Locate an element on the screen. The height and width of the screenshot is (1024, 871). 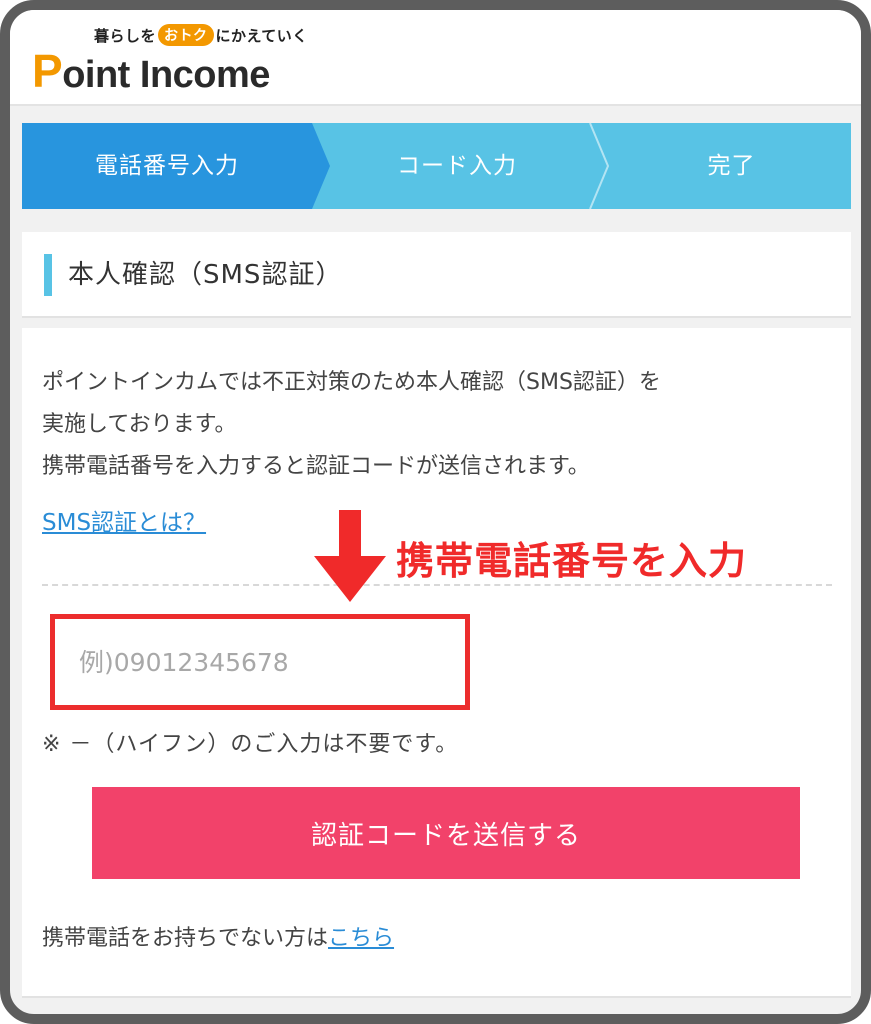
sms-auth-info-link: SMS認証とは？ is located at coordinates (124, 520).